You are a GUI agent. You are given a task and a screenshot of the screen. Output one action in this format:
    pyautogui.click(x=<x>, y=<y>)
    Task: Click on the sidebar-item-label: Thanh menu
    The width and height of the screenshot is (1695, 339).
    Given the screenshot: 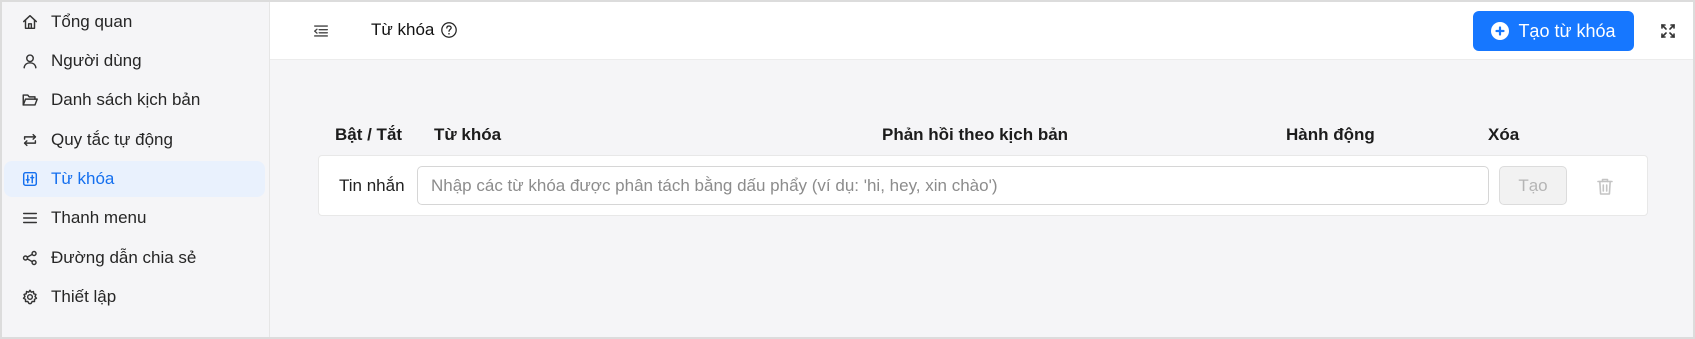 What is the action you would take?
    pyautogui.click(x=99, y=217)
    